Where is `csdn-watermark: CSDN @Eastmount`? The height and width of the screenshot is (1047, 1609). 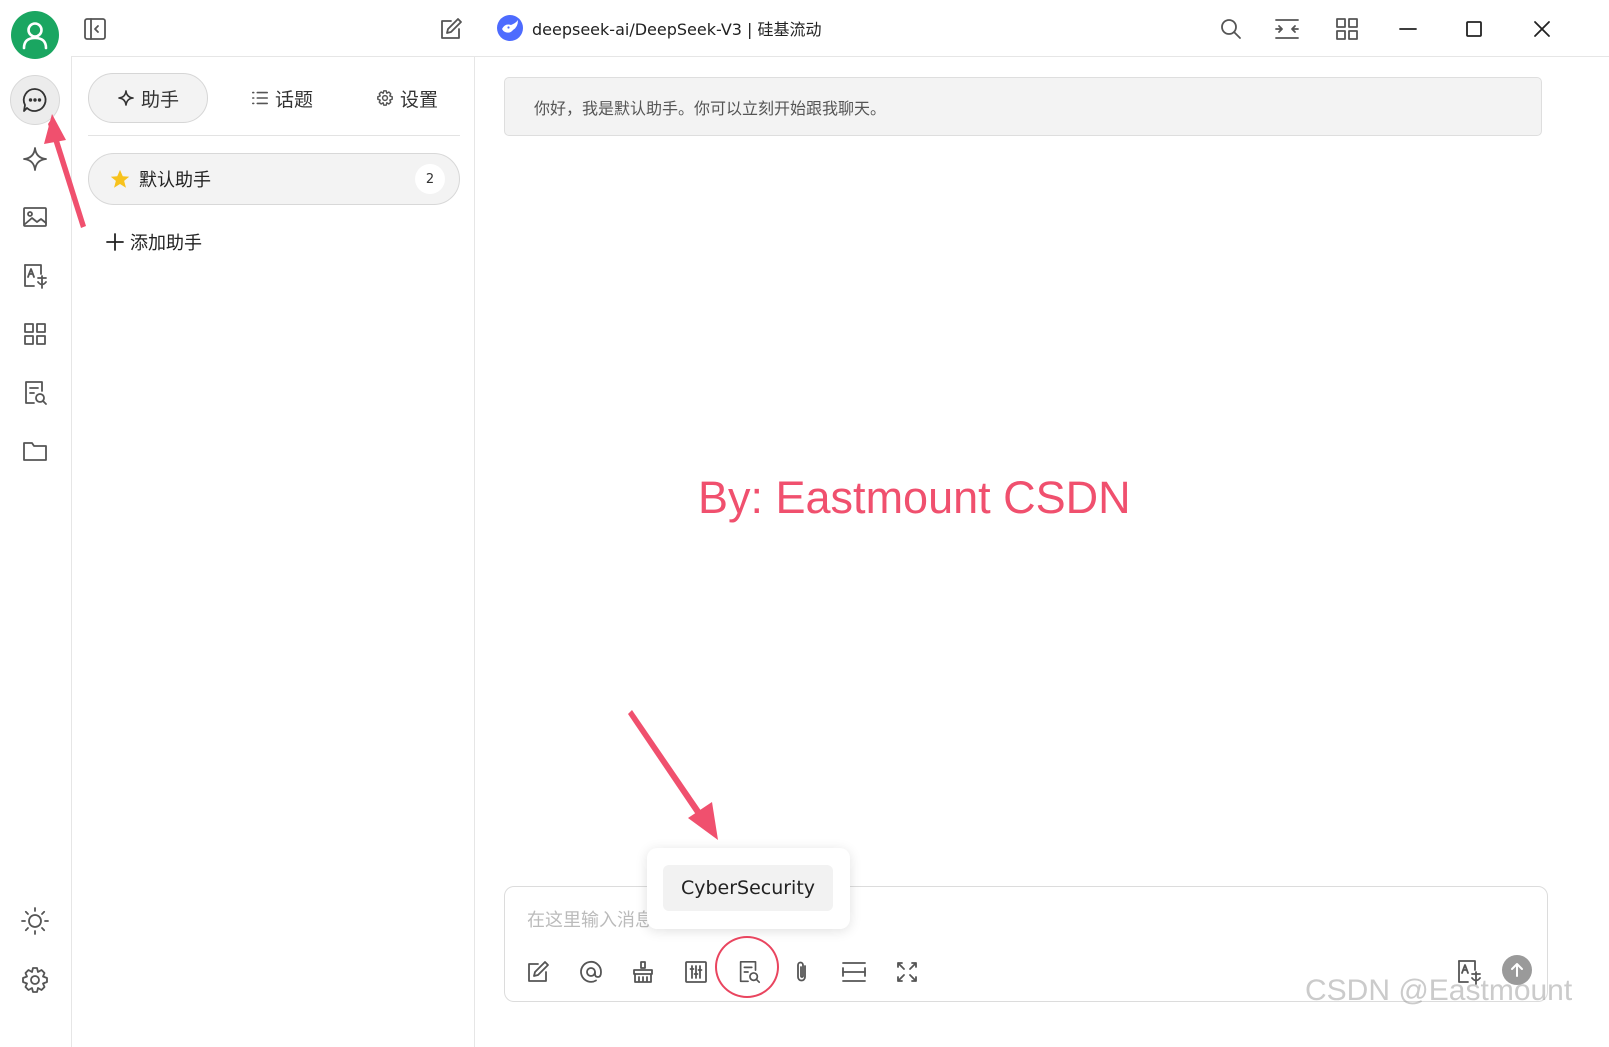 csdn-watermark: CSDN @Eastmount is located at coordinates (1439, 990).